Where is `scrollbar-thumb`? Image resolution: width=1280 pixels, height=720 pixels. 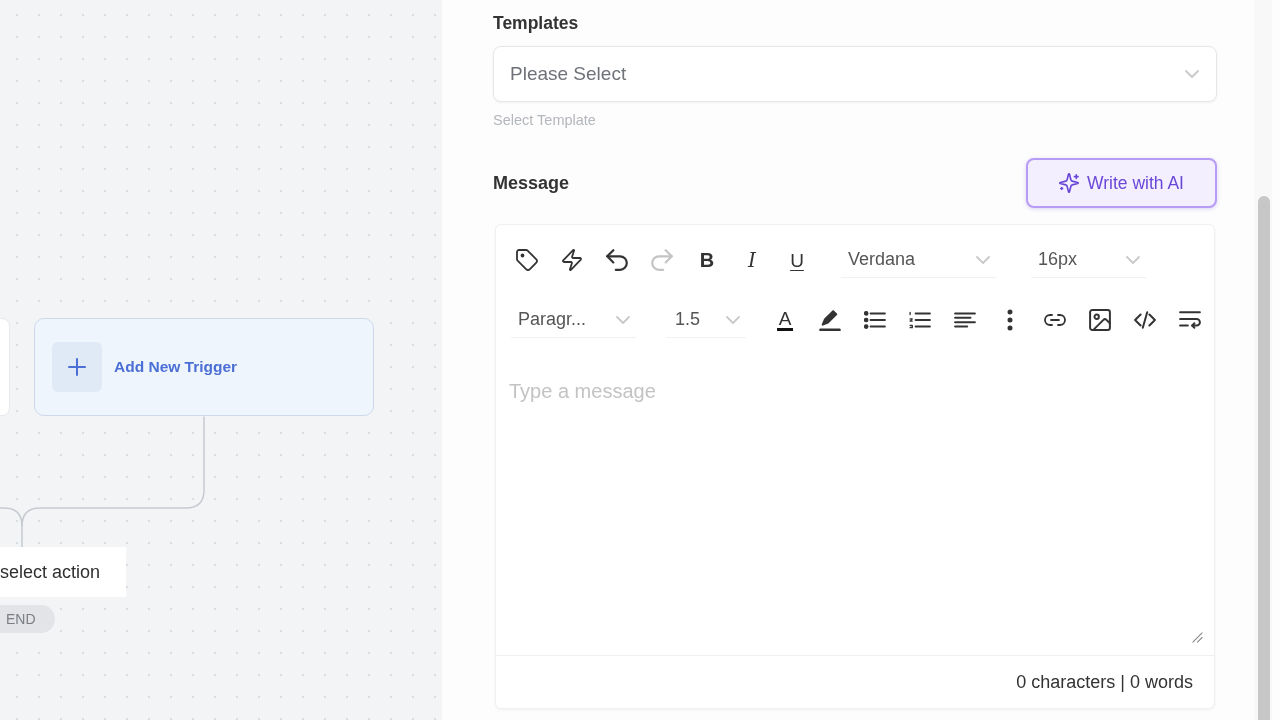 scrollbar-thumb is located at coordinates (1264, 458).